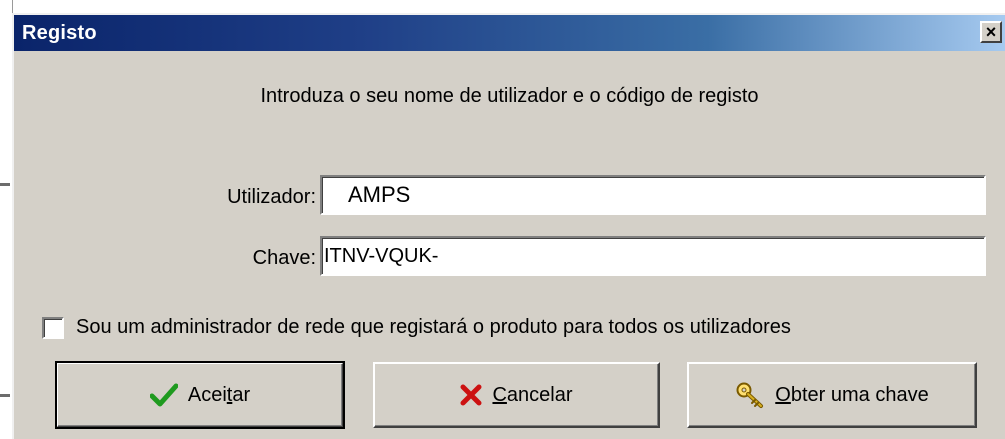 The height and width of the screenshot is (439, 1005). Describe the element at coordinates (532, 394) in the screenshot. I see `cancel-label: Cancelar` at that location.